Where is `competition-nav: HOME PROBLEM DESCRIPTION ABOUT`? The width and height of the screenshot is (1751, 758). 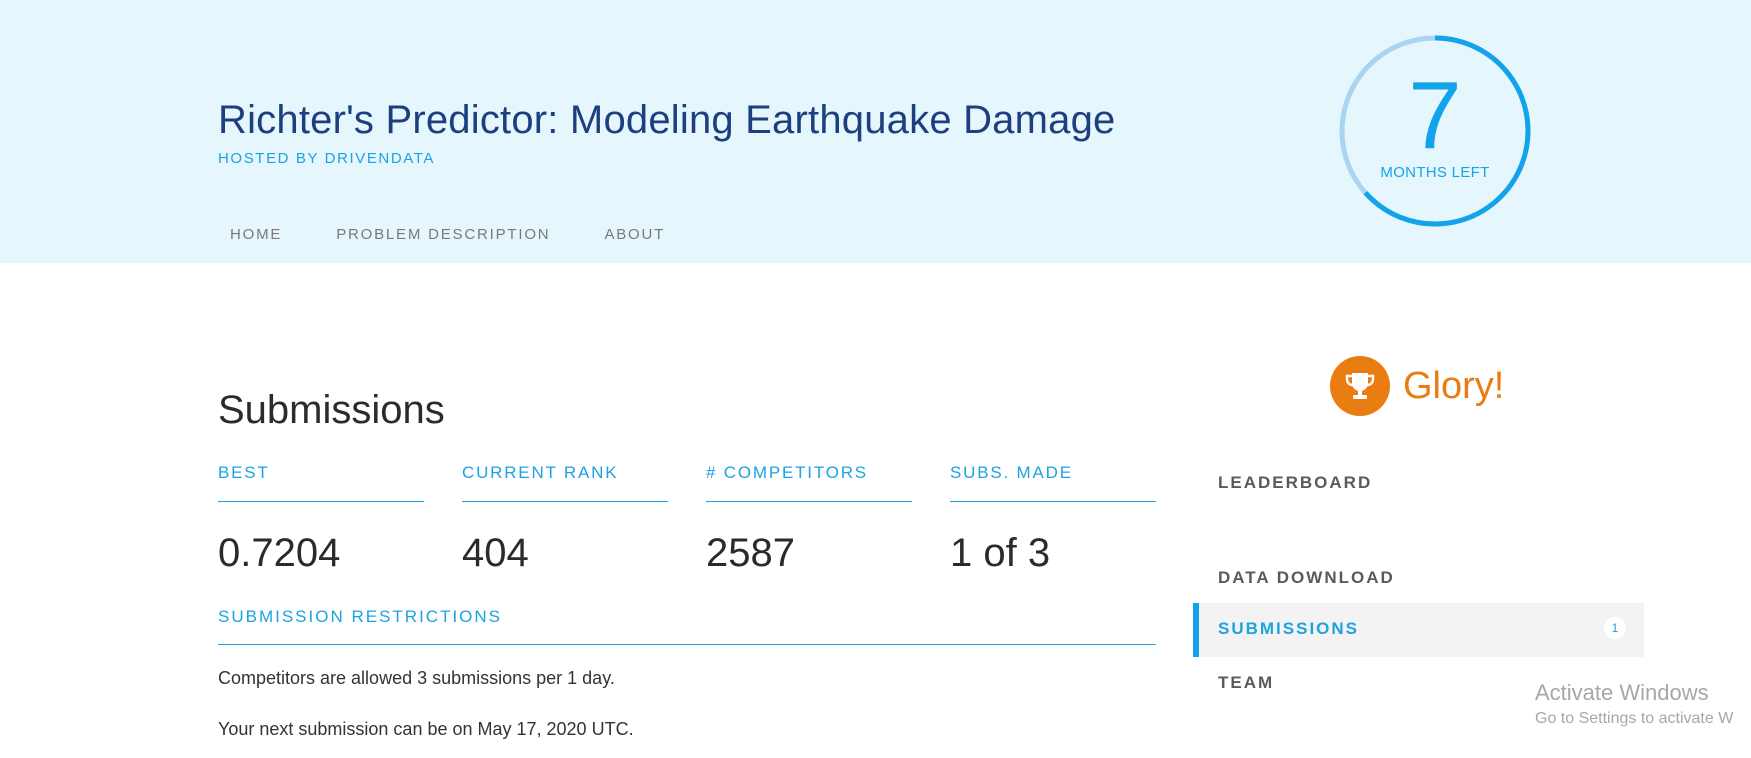 competition-nav: HOME PROBLEM DESCRIPTION ABOUT is located at coordinates (462, 234).